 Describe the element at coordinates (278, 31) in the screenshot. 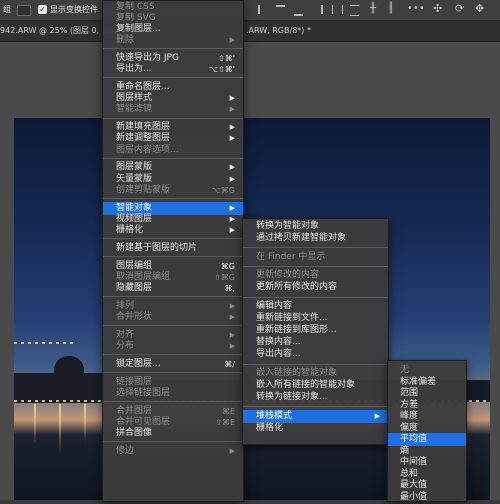

I see `document-tab-2: .ARW, RGB/8*) *` at that location.